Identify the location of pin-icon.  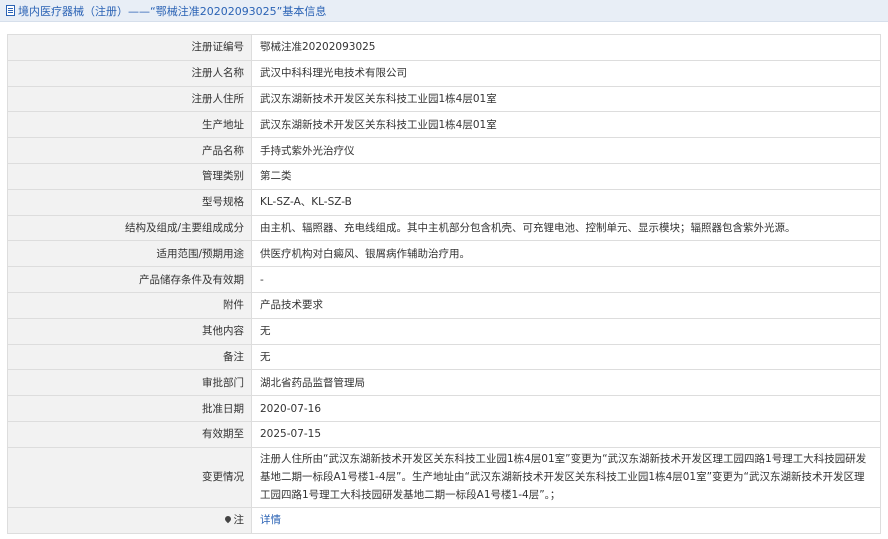
(227, 519).